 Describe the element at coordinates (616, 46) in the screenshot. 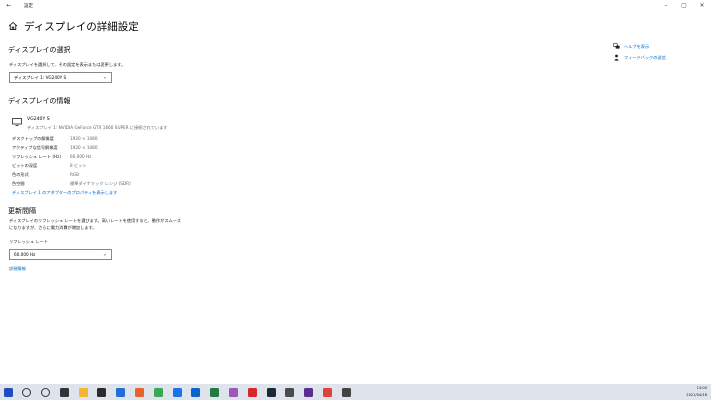

I see `help-chat-icon` at that location.